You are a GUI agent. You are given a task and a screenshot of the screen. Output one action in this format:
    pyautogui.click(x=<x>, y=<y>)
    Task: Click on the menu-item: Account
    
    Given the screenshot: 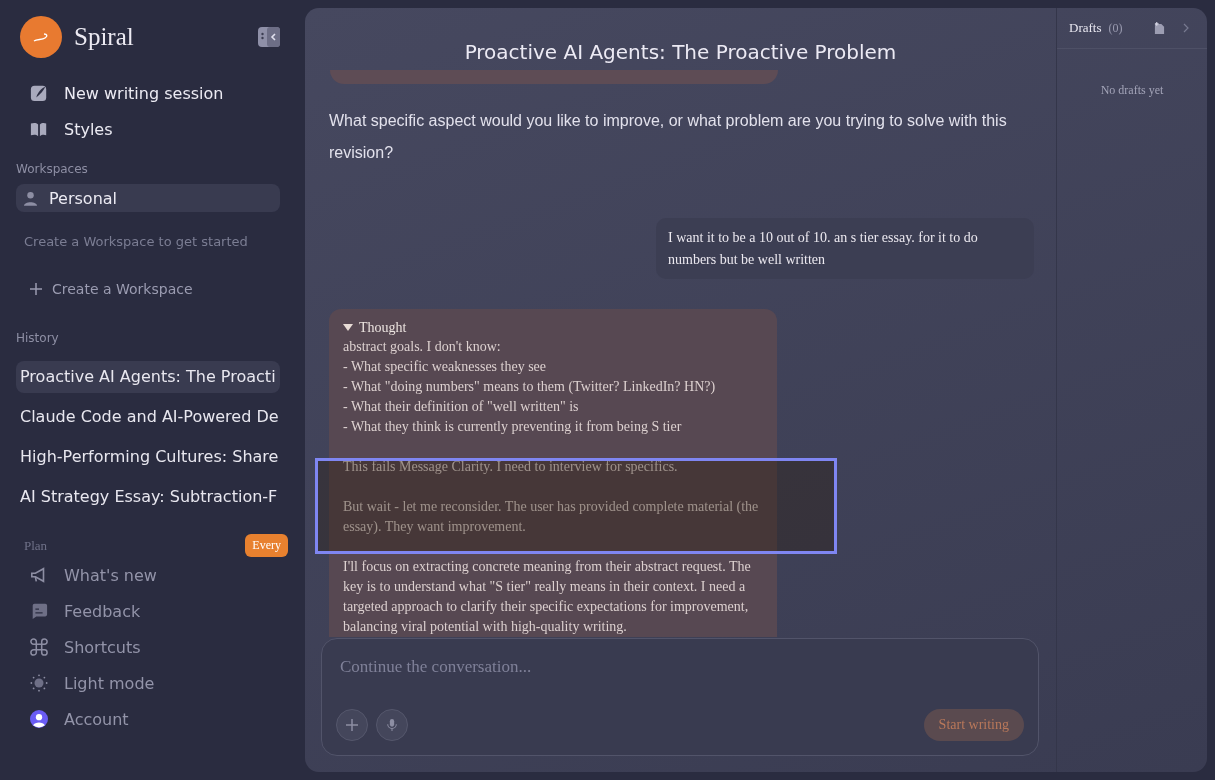 What is the action you would take?
    pyautogui.click(x=79, y=719)
    